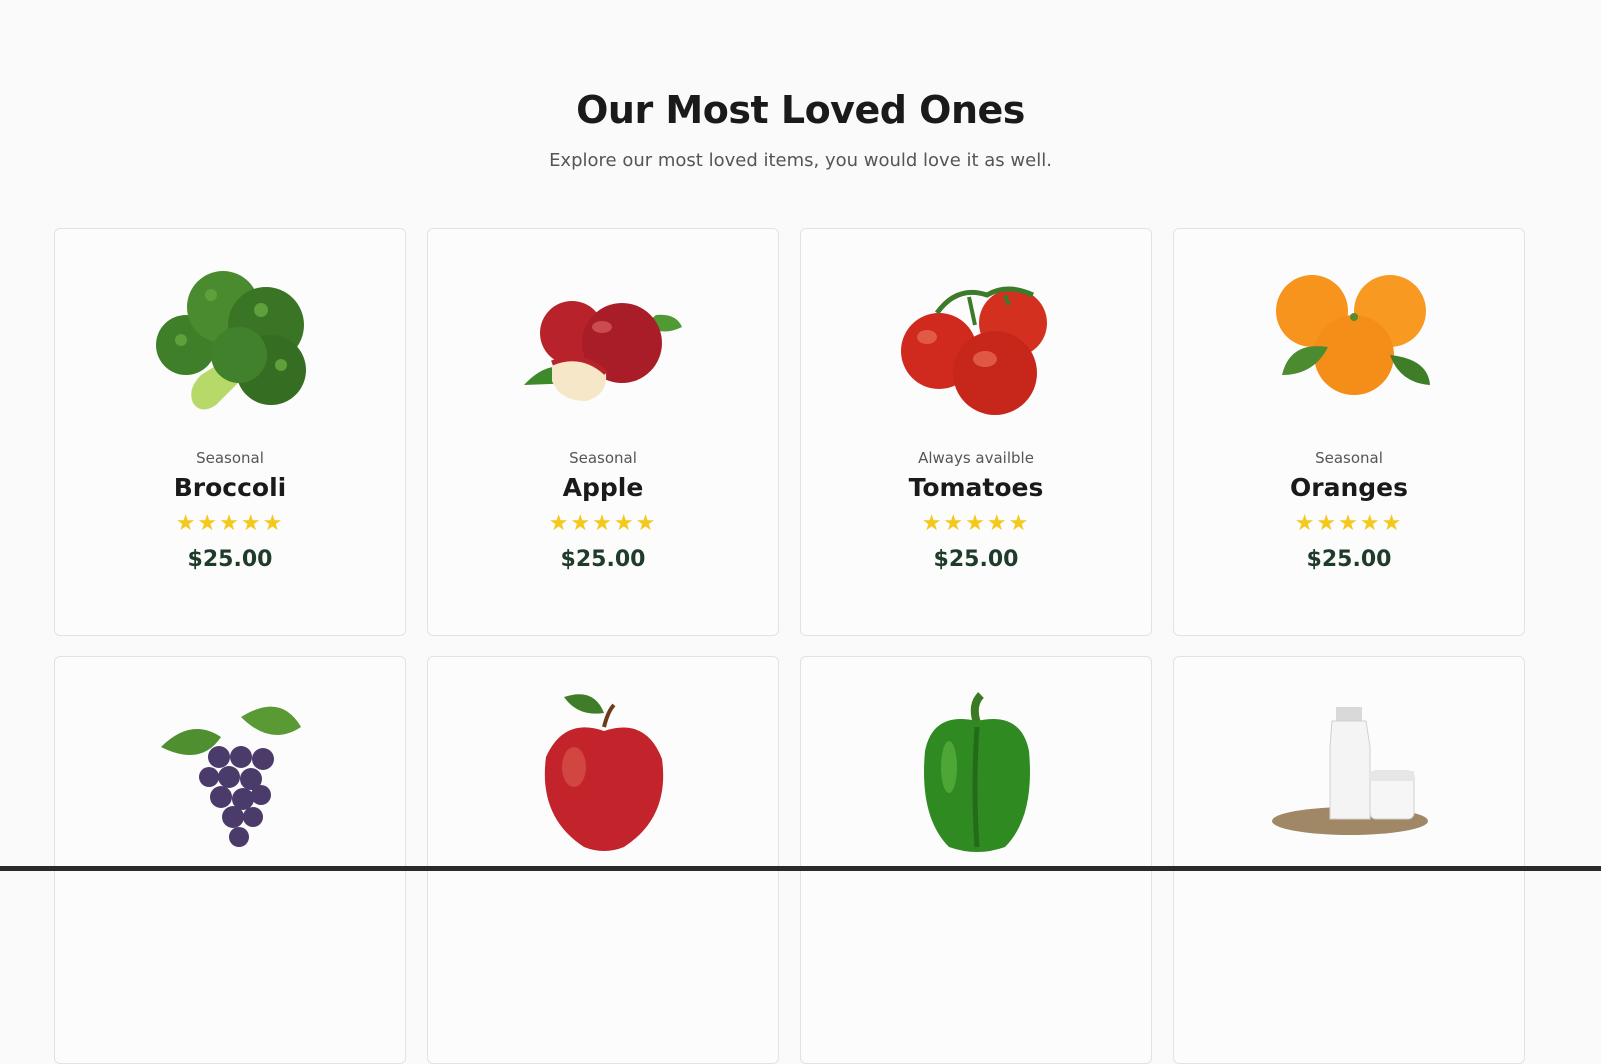 The height and width of the screenshot is (1064, 1601). What do you see at coordinates (230, 432) in the screenshot?
I see `product-card-broccoli: Seasonal Broccoli ★★★★★ $25.00` at bounding box center [230, 432].